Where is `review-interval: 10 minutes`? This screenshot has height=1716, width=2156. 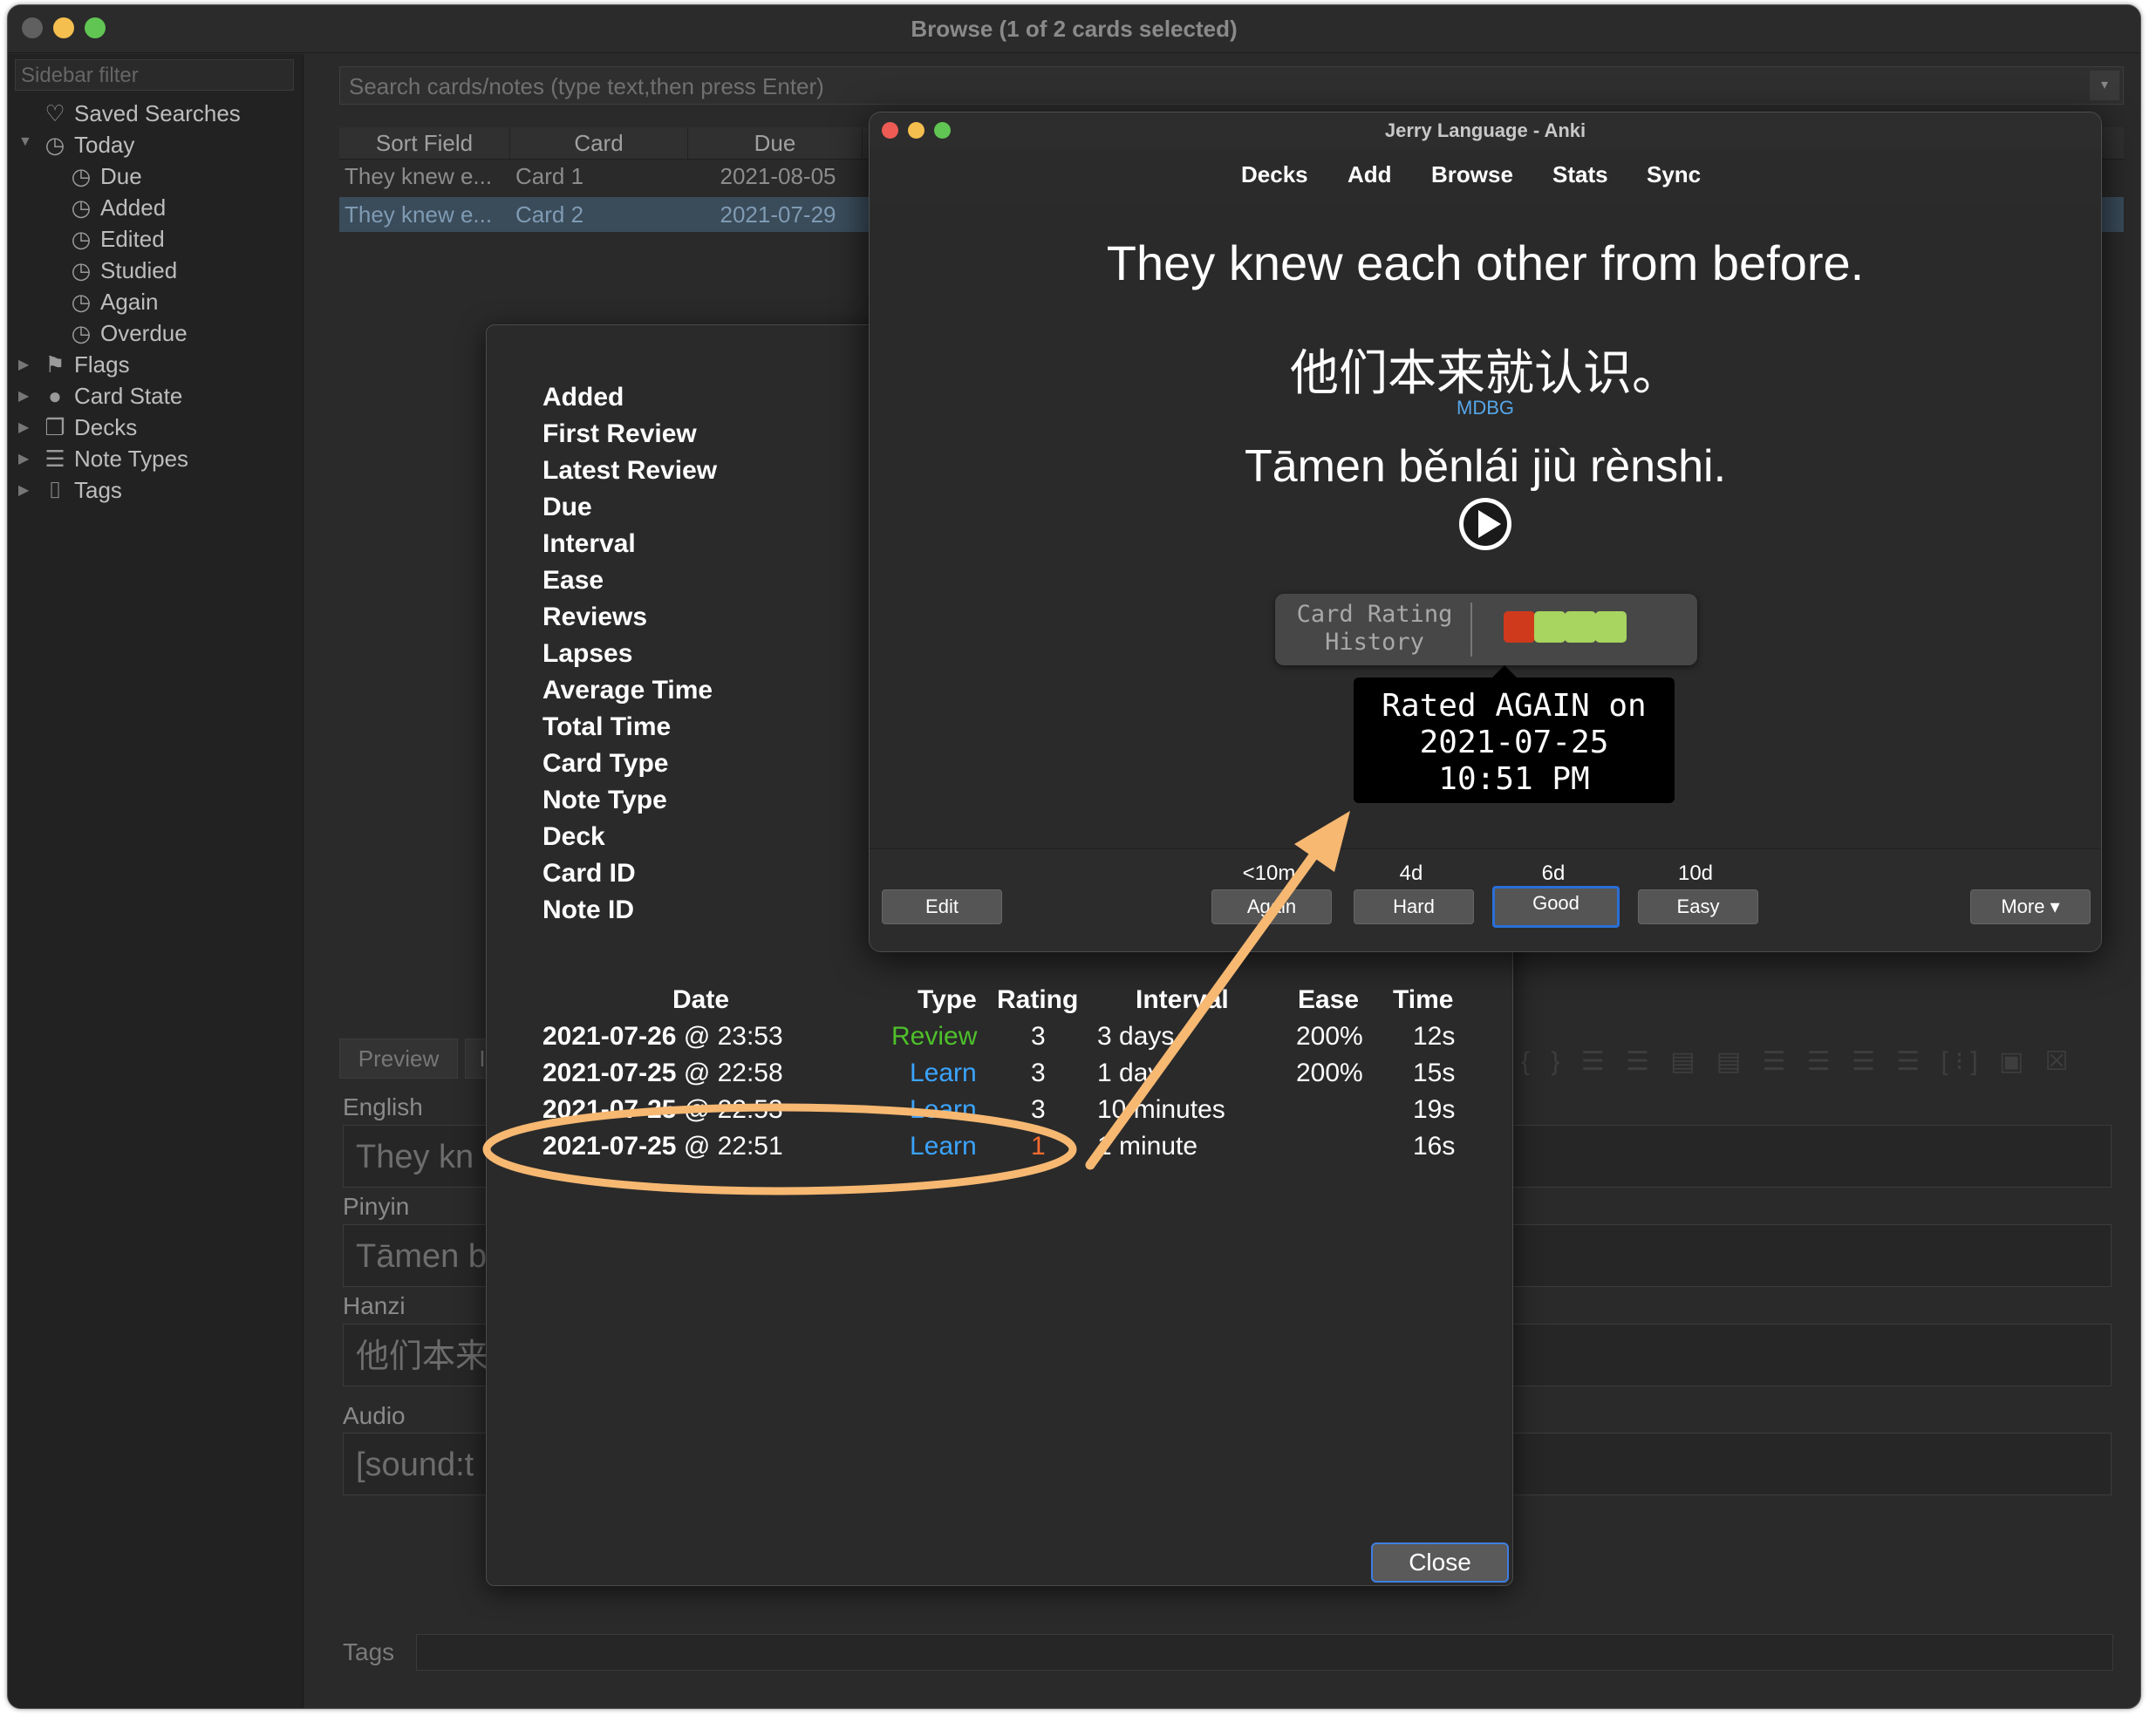
review-interval: 10 minutes is located at coordinates (1161, 1109).